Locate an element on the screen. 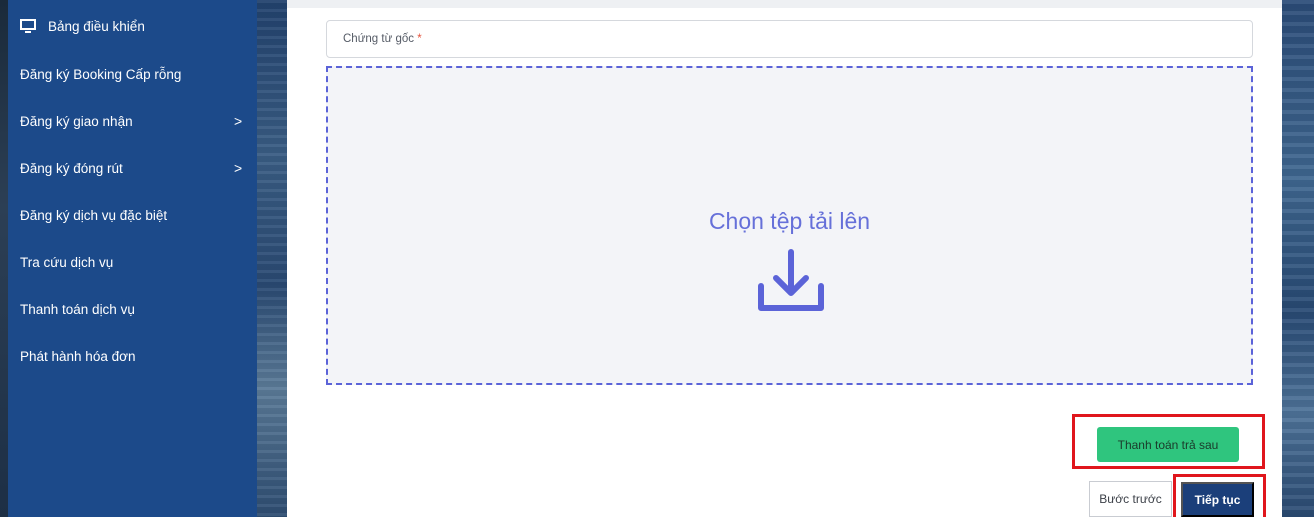 Image resolution: width=1314 pixels, height=517 pixels. sidebar-item-special-service: Đăng ký dịch vụ đặc biệt is located at coordinates (135, 215).